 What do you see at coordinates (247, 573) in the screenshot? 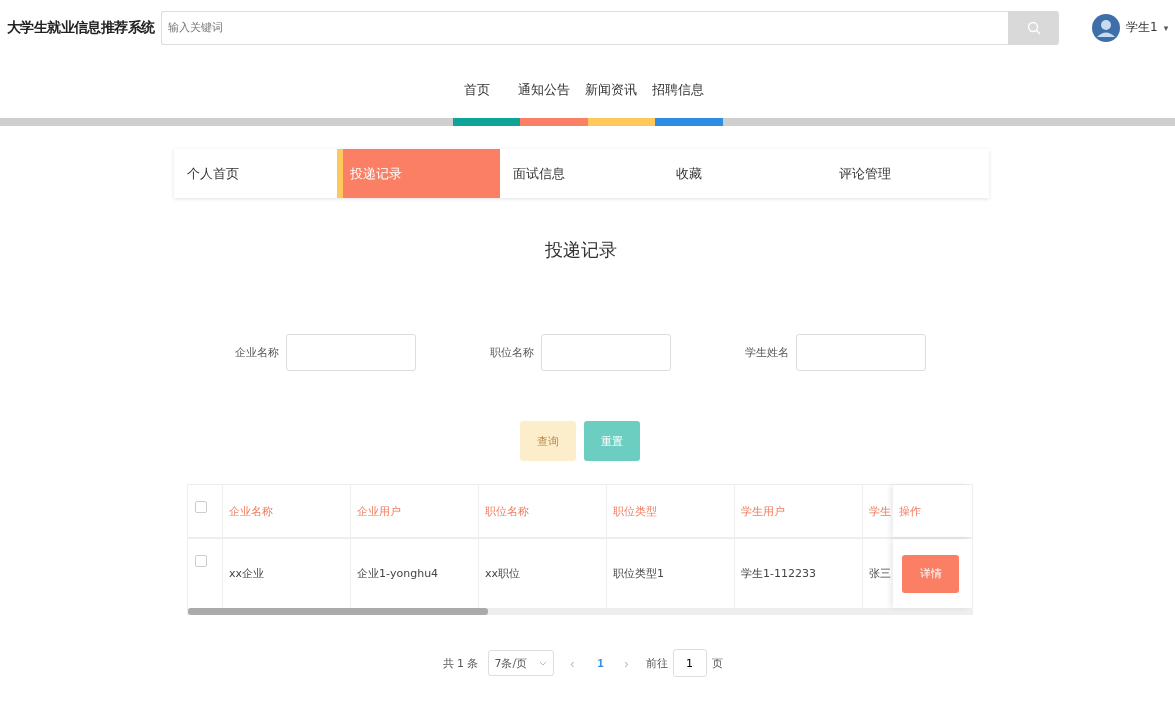
I see `table-cell: xx企业` at bounding box center [247, 573].